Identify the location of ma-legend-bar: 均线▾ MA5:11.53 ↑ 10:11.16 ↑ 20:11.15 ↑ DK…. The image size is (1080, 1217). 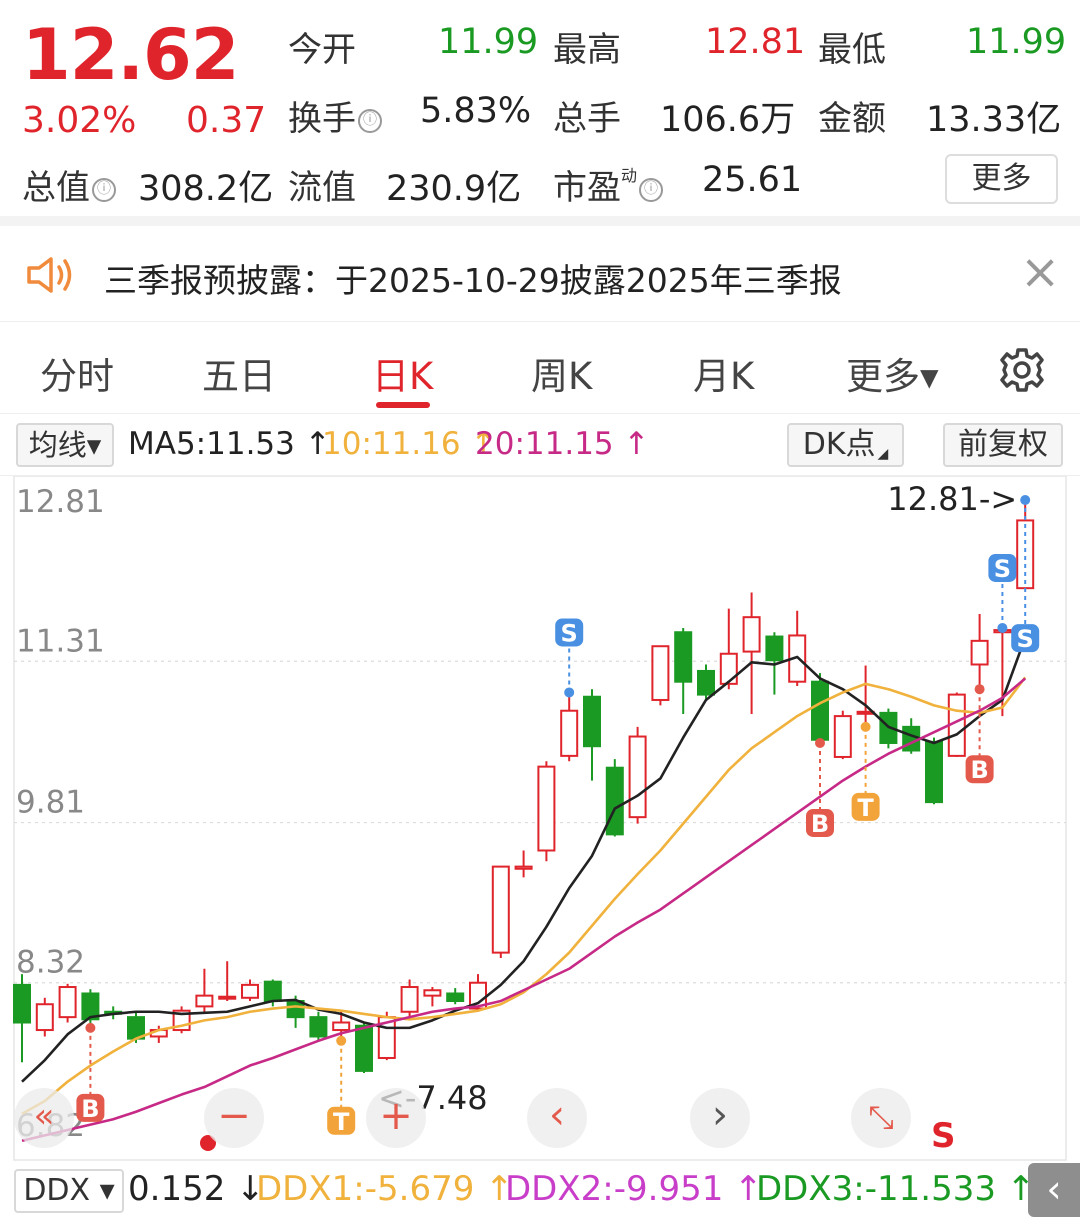
(540, 445).